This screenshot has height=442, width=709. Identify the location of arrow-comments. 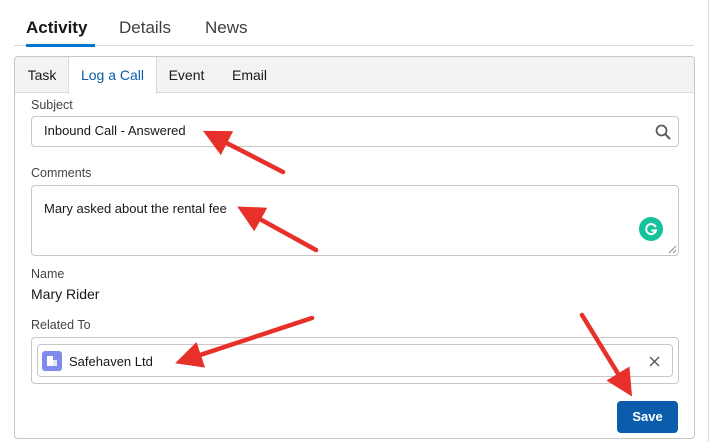
(278, 229).